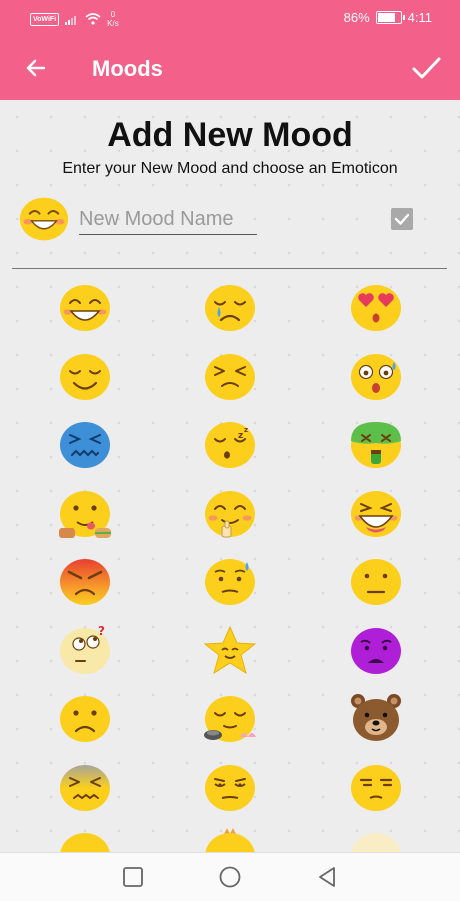  Describe the element at coordinates (93, 19) in the screenshot. I see `wifi-icon` at that location.